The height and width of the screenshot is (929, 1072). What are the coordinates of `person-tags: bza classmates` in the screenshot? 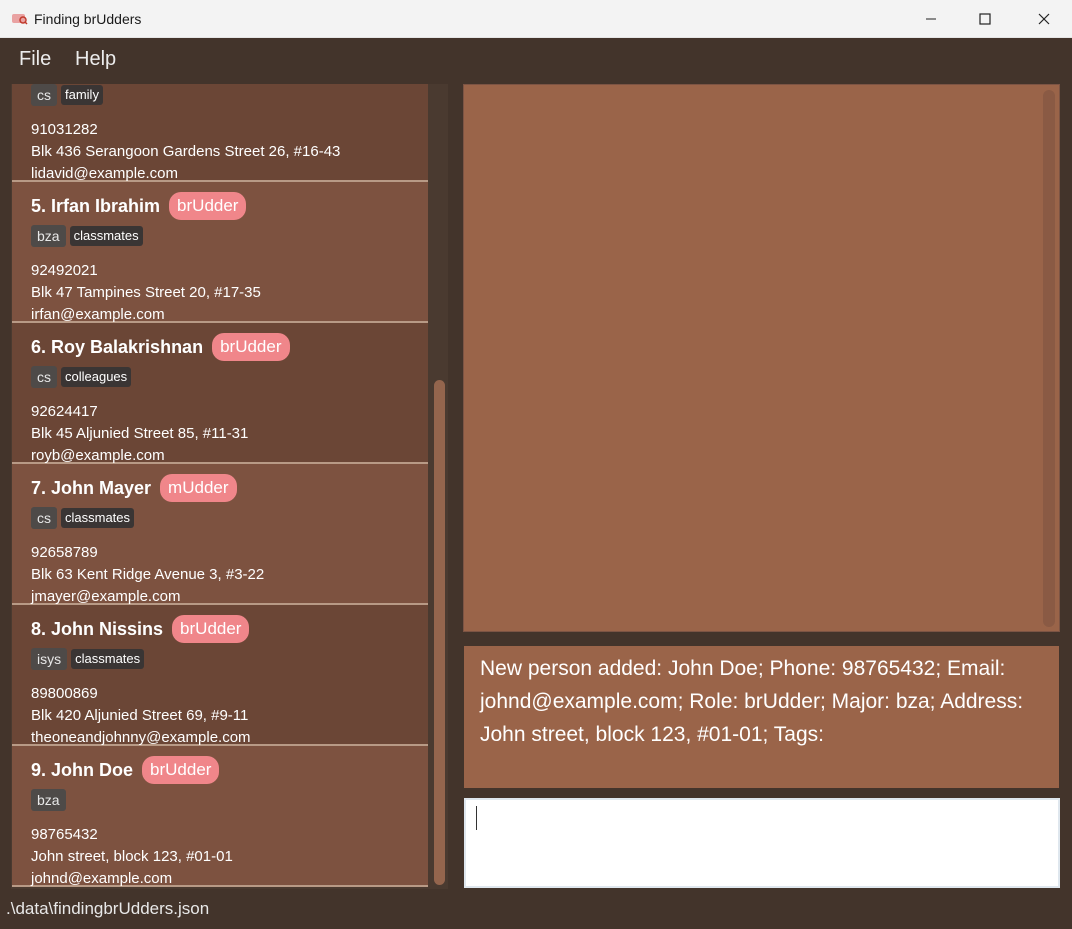 It's located at (89, 236).